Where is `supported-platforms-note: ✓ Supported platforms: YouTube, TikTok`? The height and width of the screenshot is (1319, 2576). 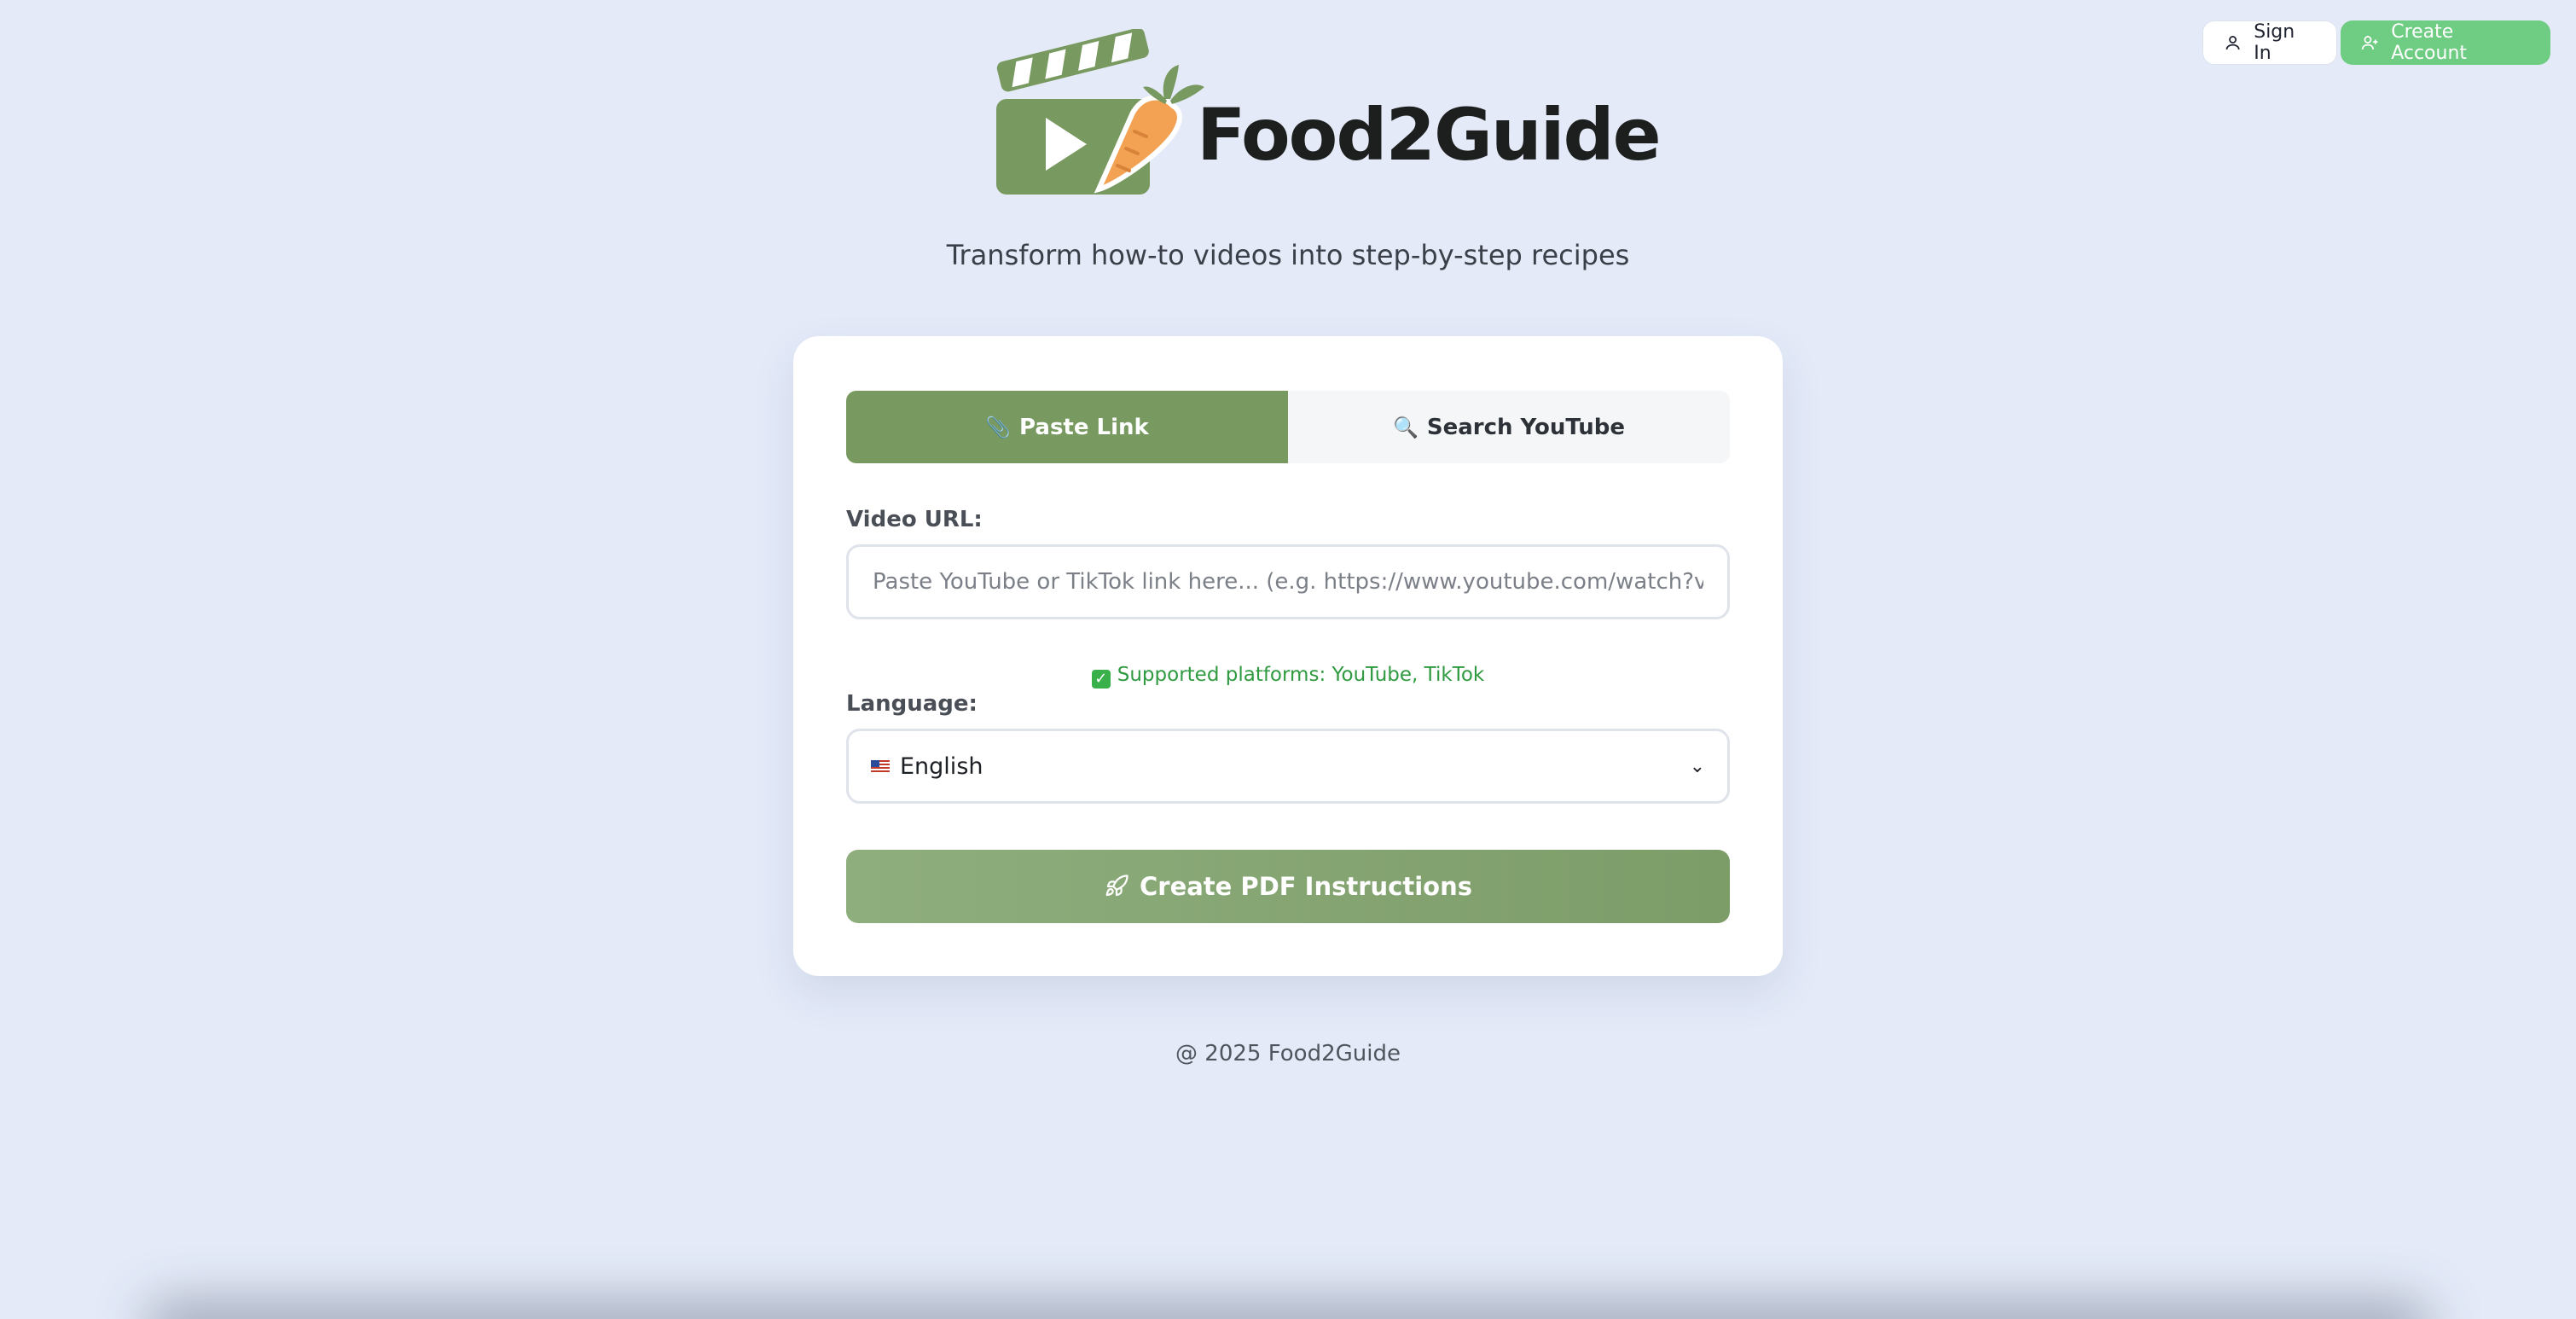
supported-platforms-note: ✓ Supported platforms: YouTube, TikTok is located at coordinates (1288, 676).